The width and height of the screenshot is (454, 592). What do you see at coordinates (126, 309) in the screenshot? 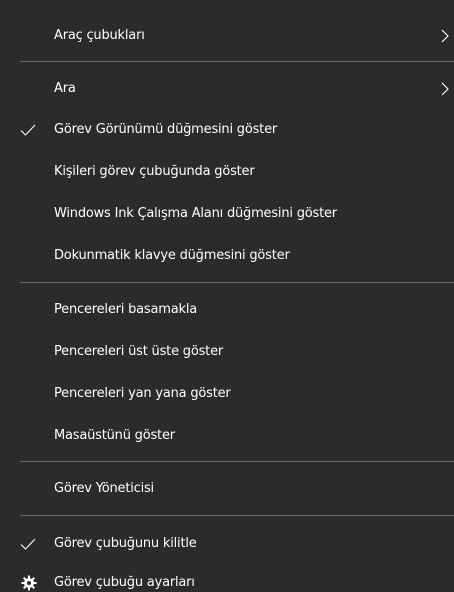
I see `menu-item-label: Pencereleri basamakla` at bounding box center [126, 309].